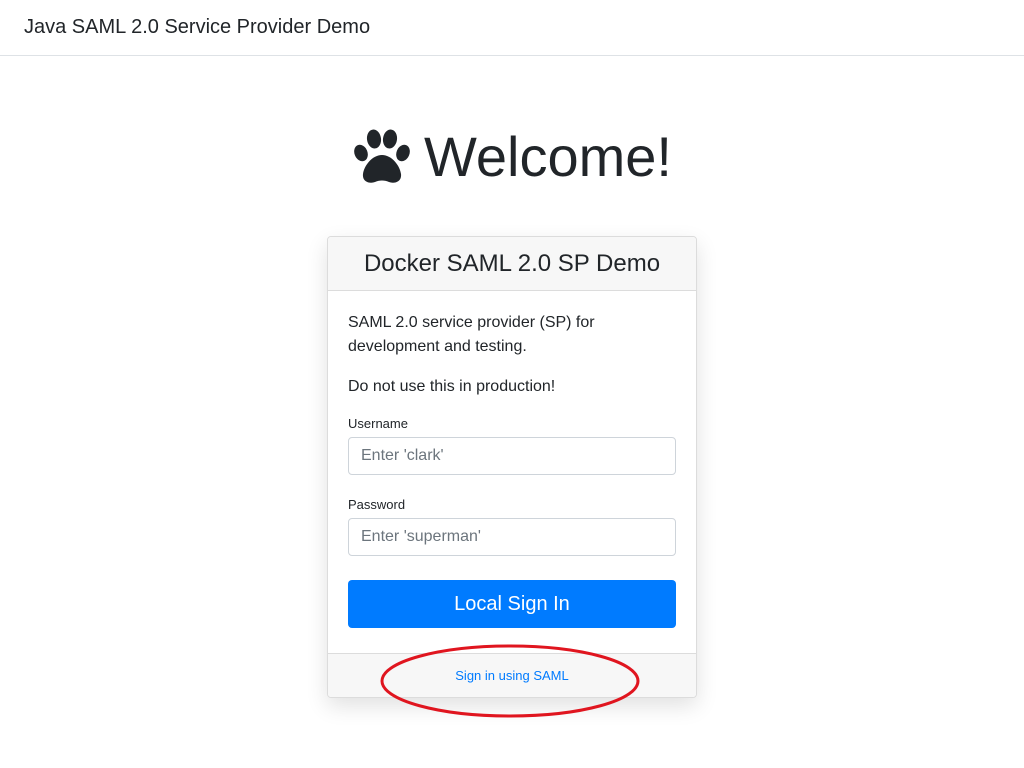  I want to click on navbar-brand: Java SAML 2.0 Service Provider Demo, so click(197, 27).